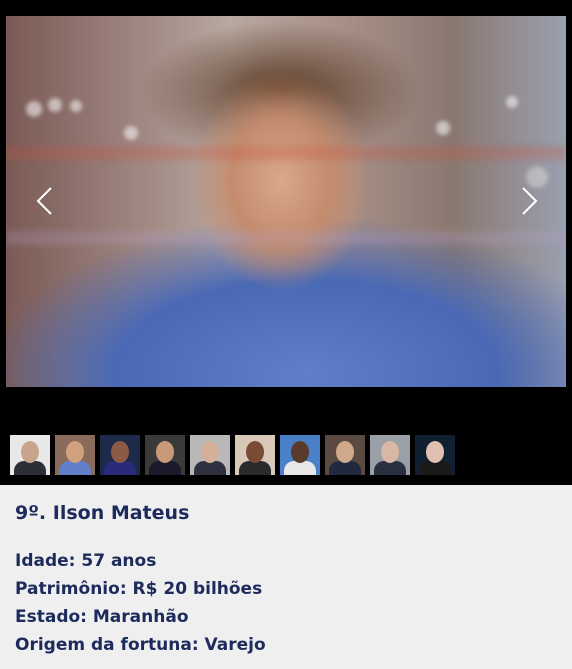  I want to click on next-slide-button, so click(529, 201).